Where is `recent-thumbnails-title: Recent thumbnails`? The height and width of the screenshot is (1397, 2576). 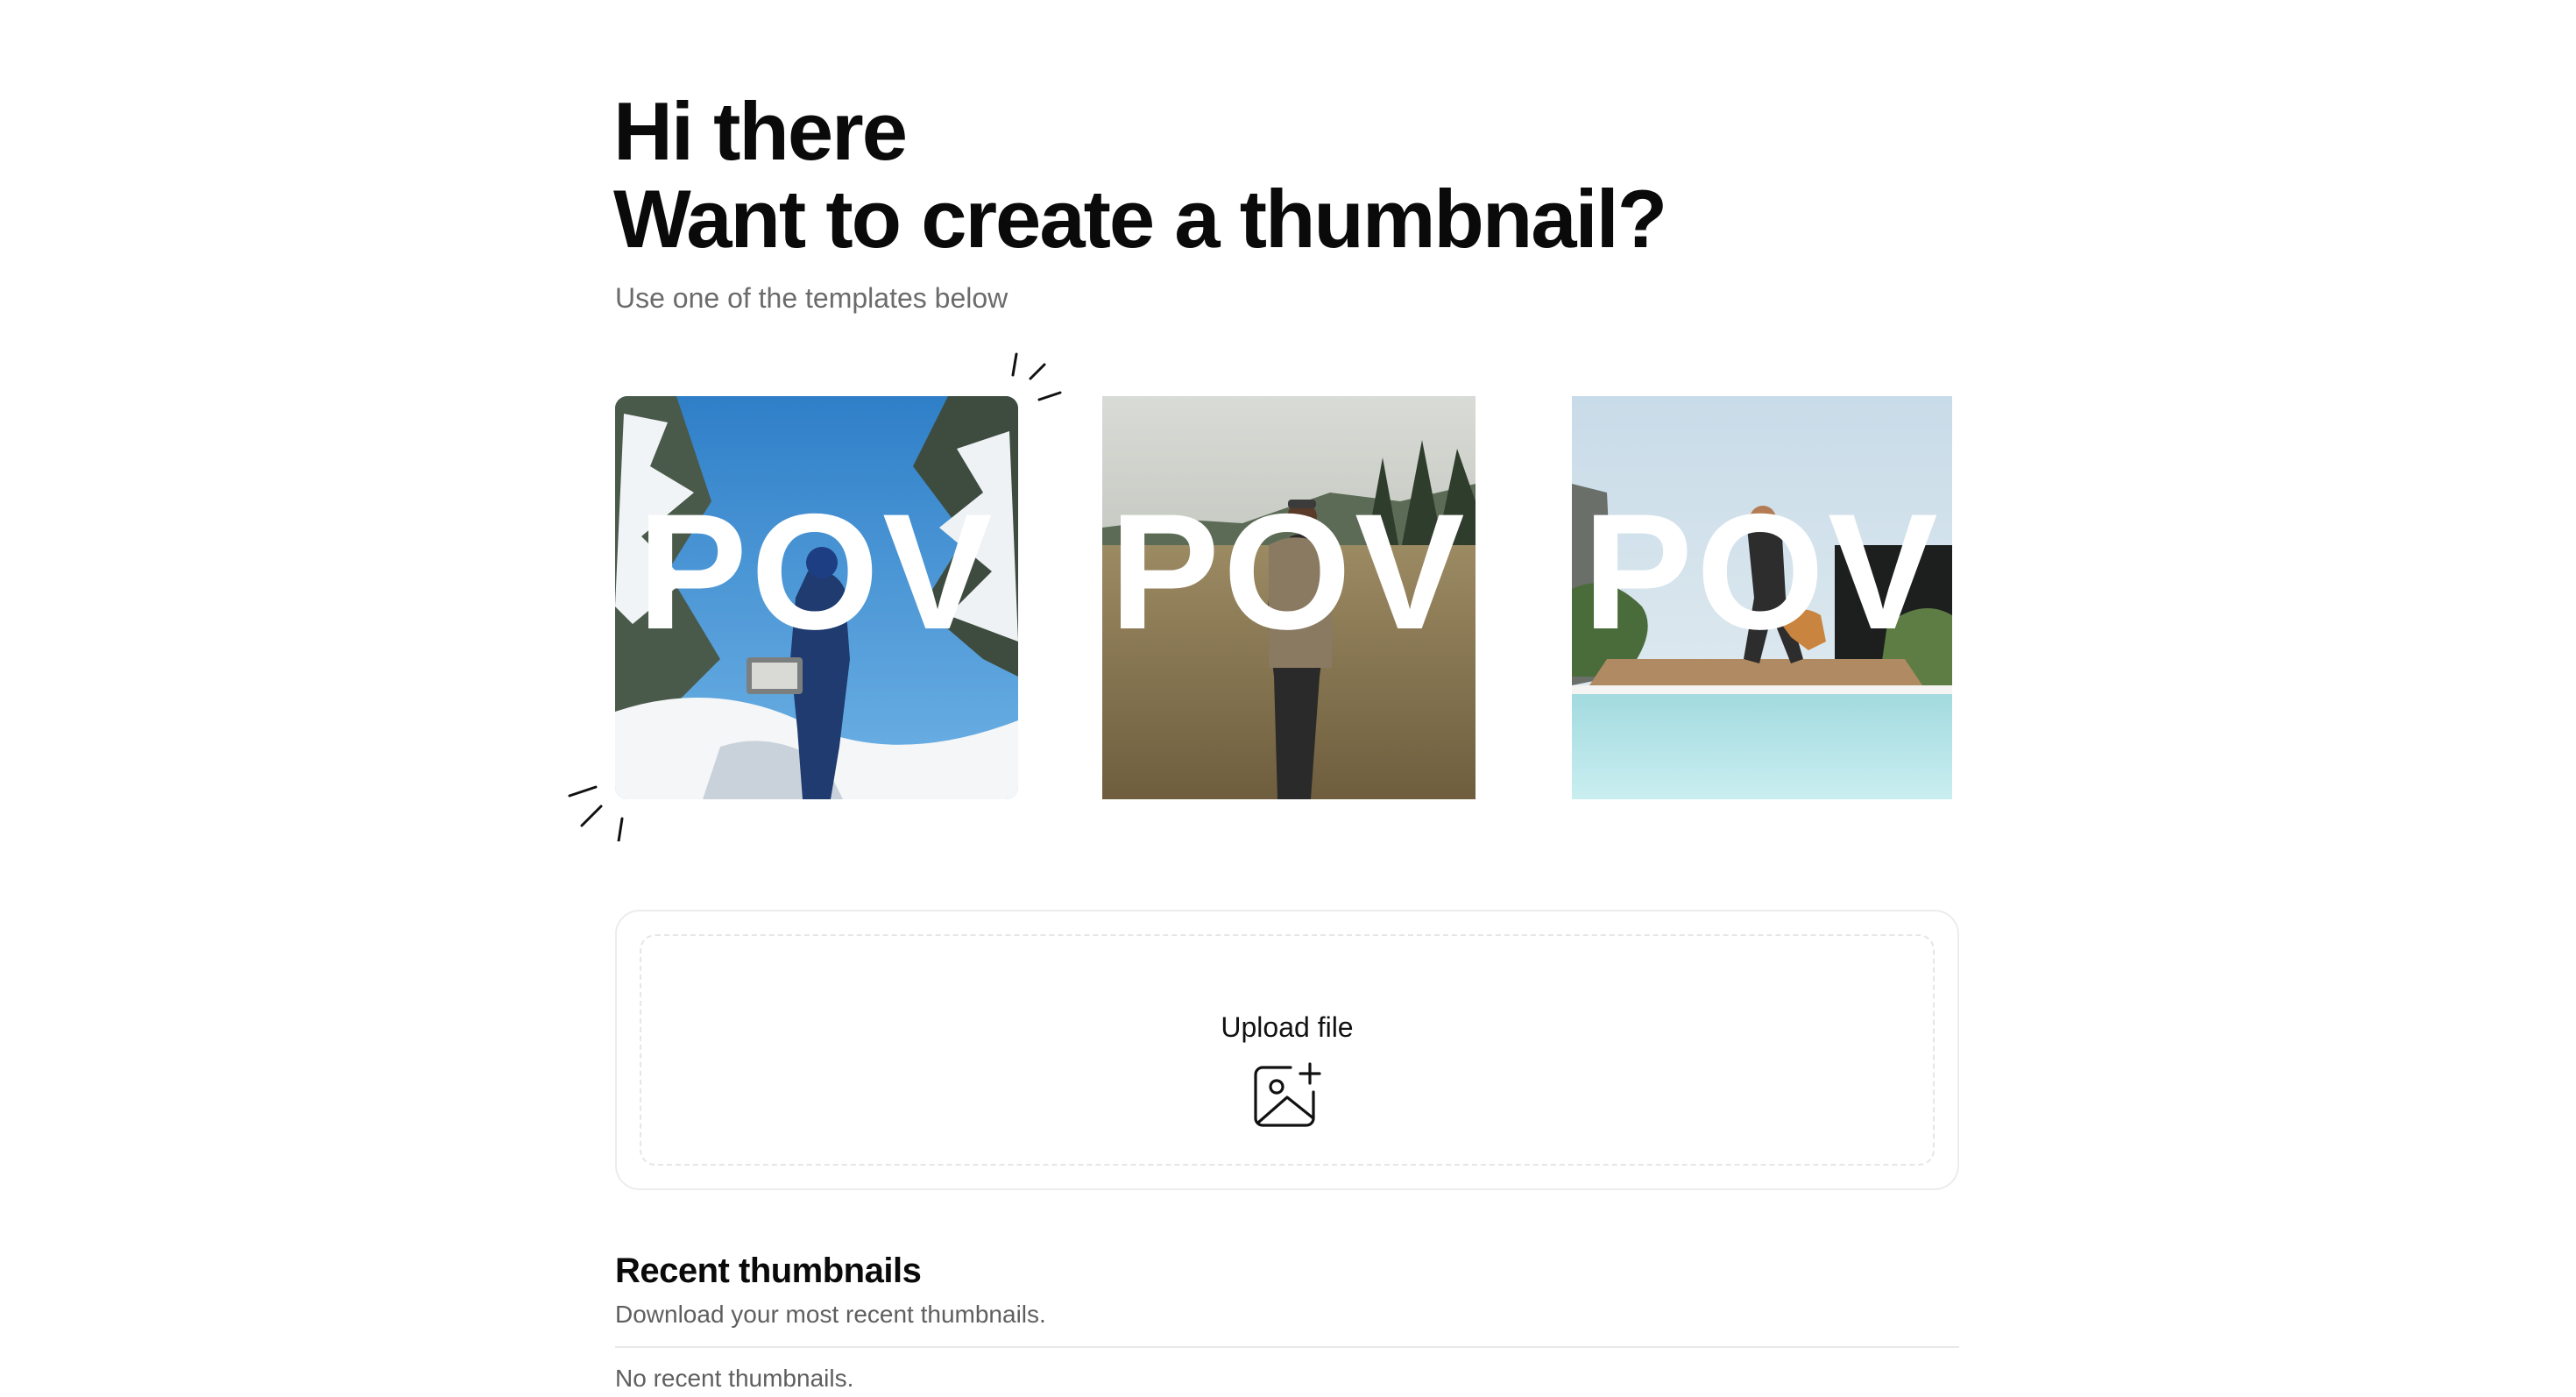 recent-thumbnails-title: Recent thumbnails is located at coordinates (768, 1271).